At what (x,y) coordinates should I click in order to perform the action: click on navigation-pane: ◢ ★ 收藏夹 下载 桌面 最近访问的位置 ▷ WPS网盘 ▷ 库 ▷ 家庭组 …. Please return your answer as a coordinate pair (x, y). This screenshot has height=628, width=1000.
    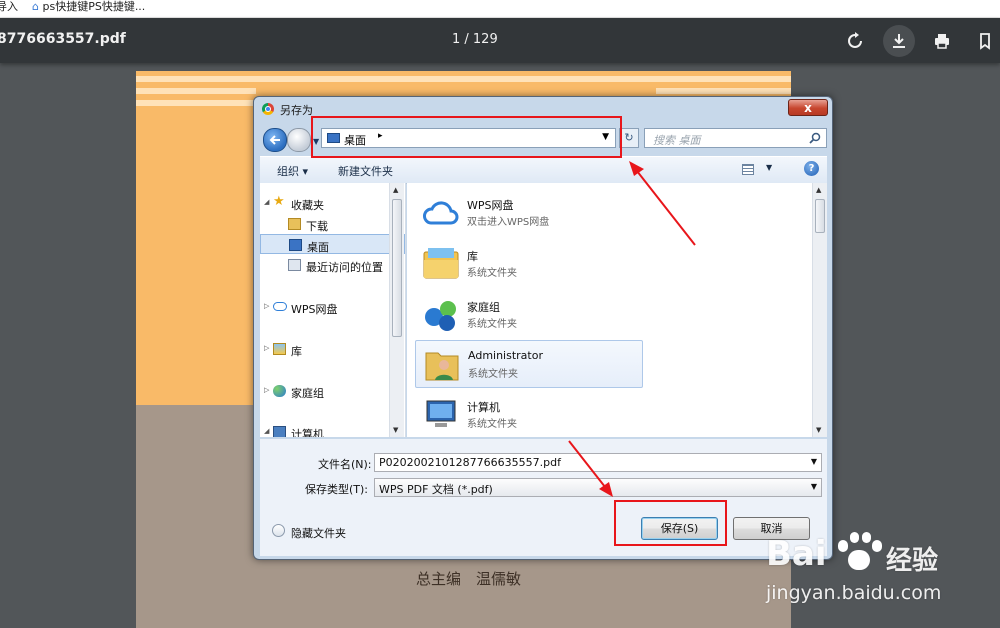
    Looking at the image, I should click on (333, 310).